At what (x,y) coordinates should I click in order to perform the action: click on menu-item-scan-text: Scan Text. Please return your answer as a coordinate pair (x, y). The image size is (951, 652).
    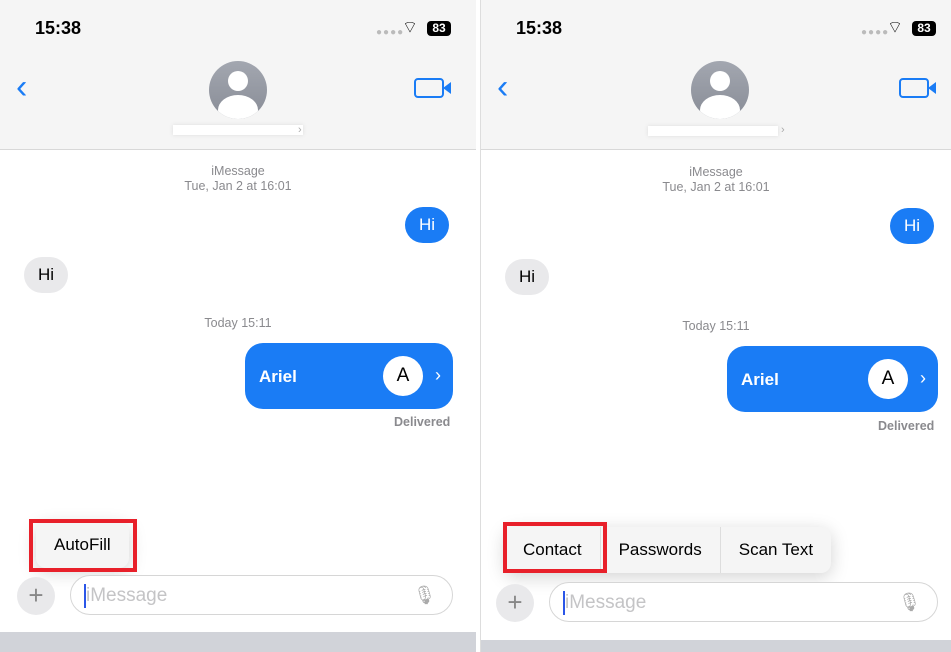
    Looking at the image, I should click on (776, 550).